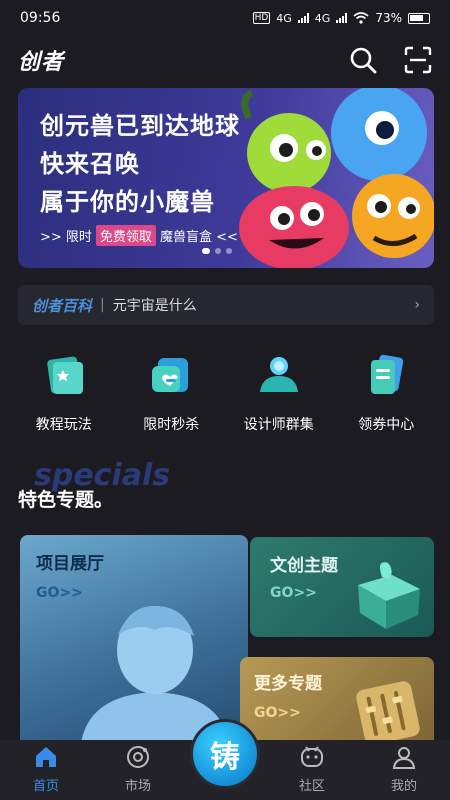  Describe the element at coordinates (70, 564) in the screenshot. I see `card-title: 项目展厅` at that location.